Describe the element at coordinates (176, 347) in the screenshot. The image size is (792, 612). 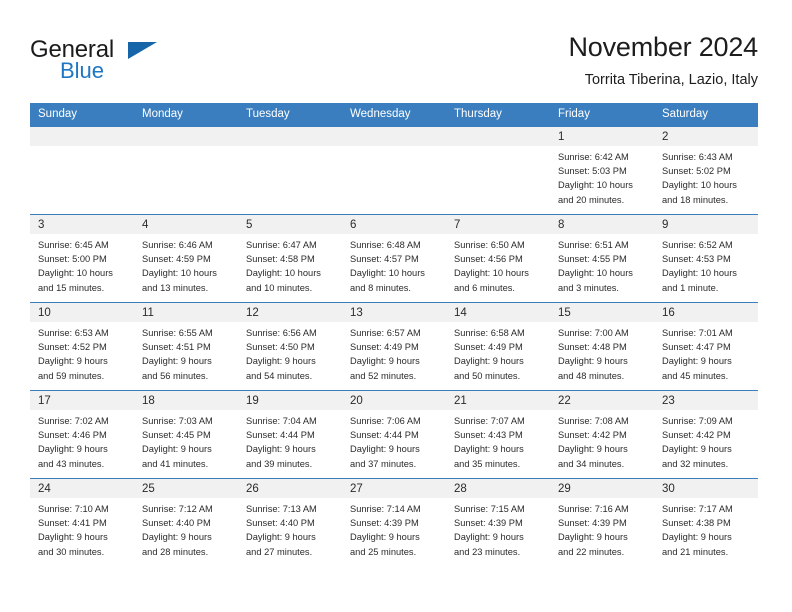
I see `sunset-time: Sunset: 4:51 PM` at that location.